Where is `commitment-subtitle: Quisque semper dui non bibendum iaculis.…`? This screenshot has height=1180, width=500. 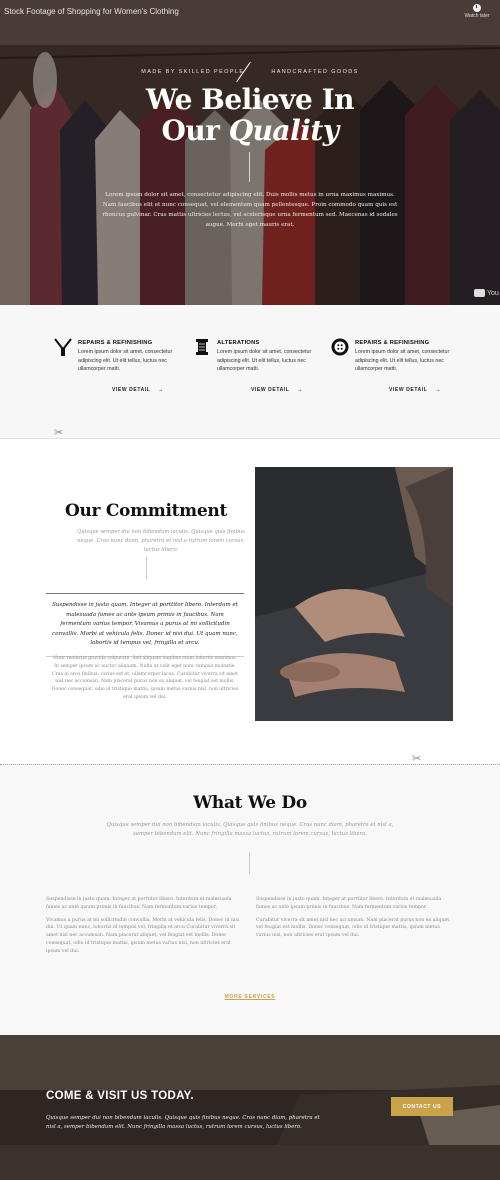 commitment-subtitle: Quisque semper dui non bibendum iaculis.… is located at coordinates (161, 541).